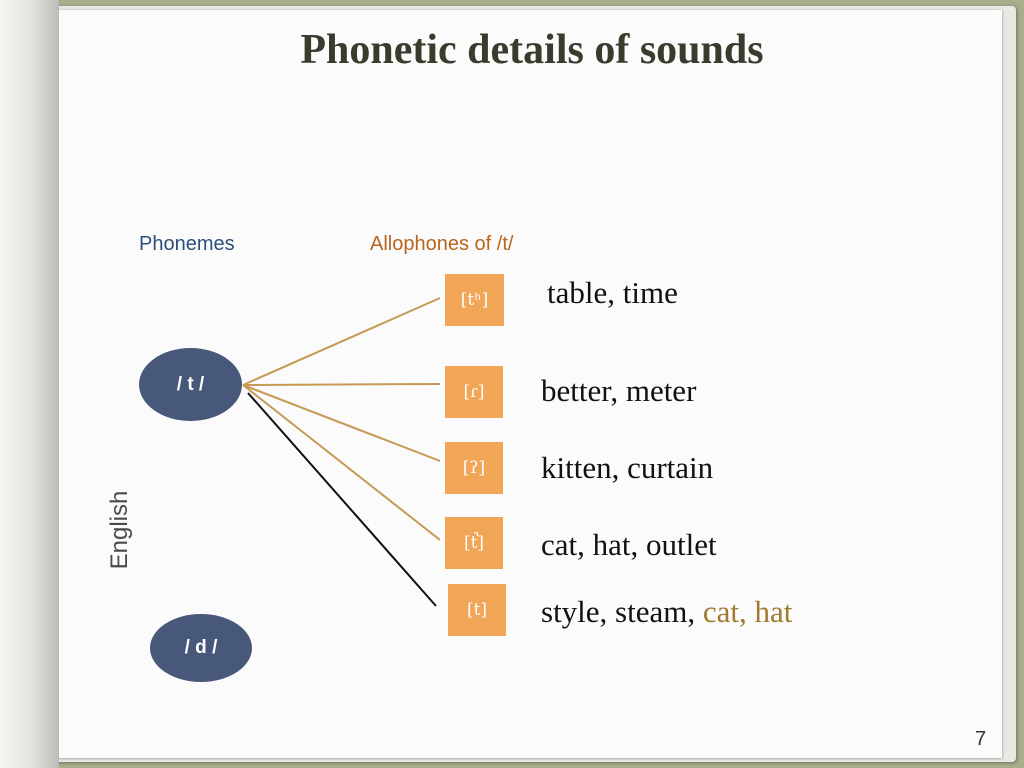 Image resolution: width=1024 pixels, height=768 pixels. I want to click on allophone-unreleased: [t̚], so click(474, 543).